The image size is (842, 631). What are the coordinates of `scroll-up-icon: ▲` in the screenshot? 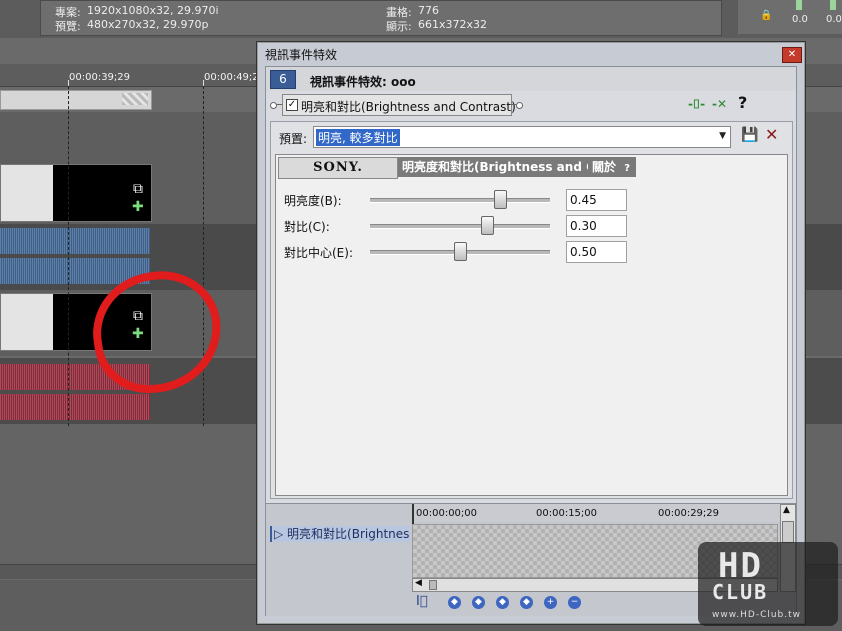 It's located at (786, 510).